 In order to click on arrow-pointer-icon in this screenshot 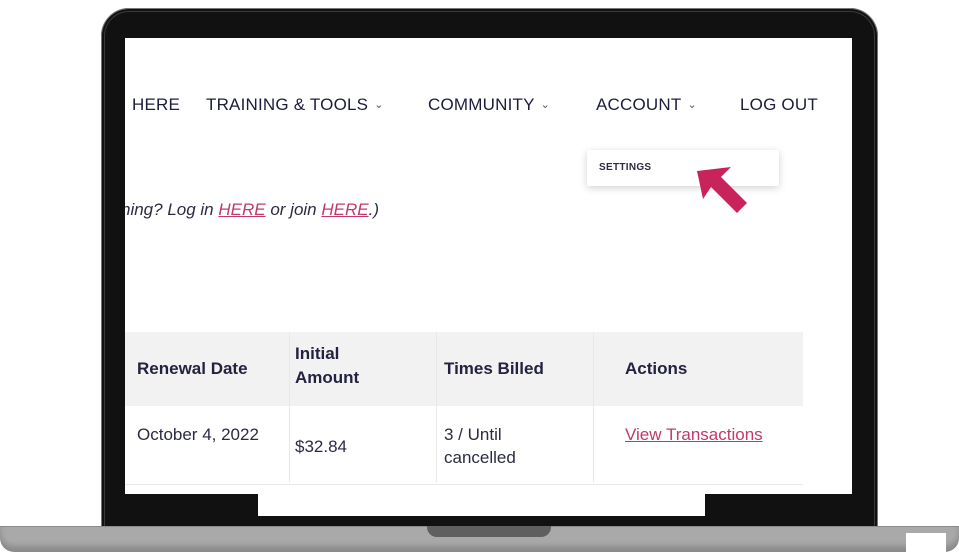, I will do `click(722, 190)`.